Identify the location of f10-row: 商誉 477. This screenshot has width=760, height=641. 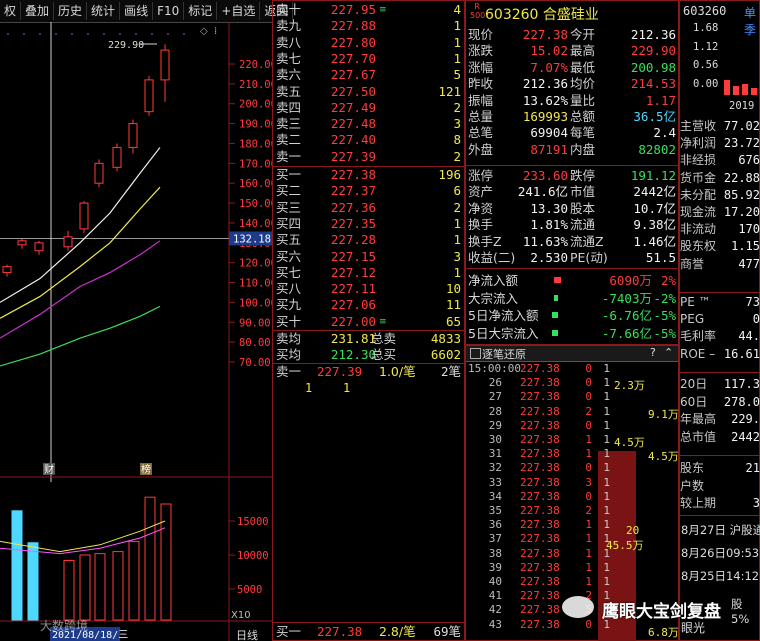
(719, 264).